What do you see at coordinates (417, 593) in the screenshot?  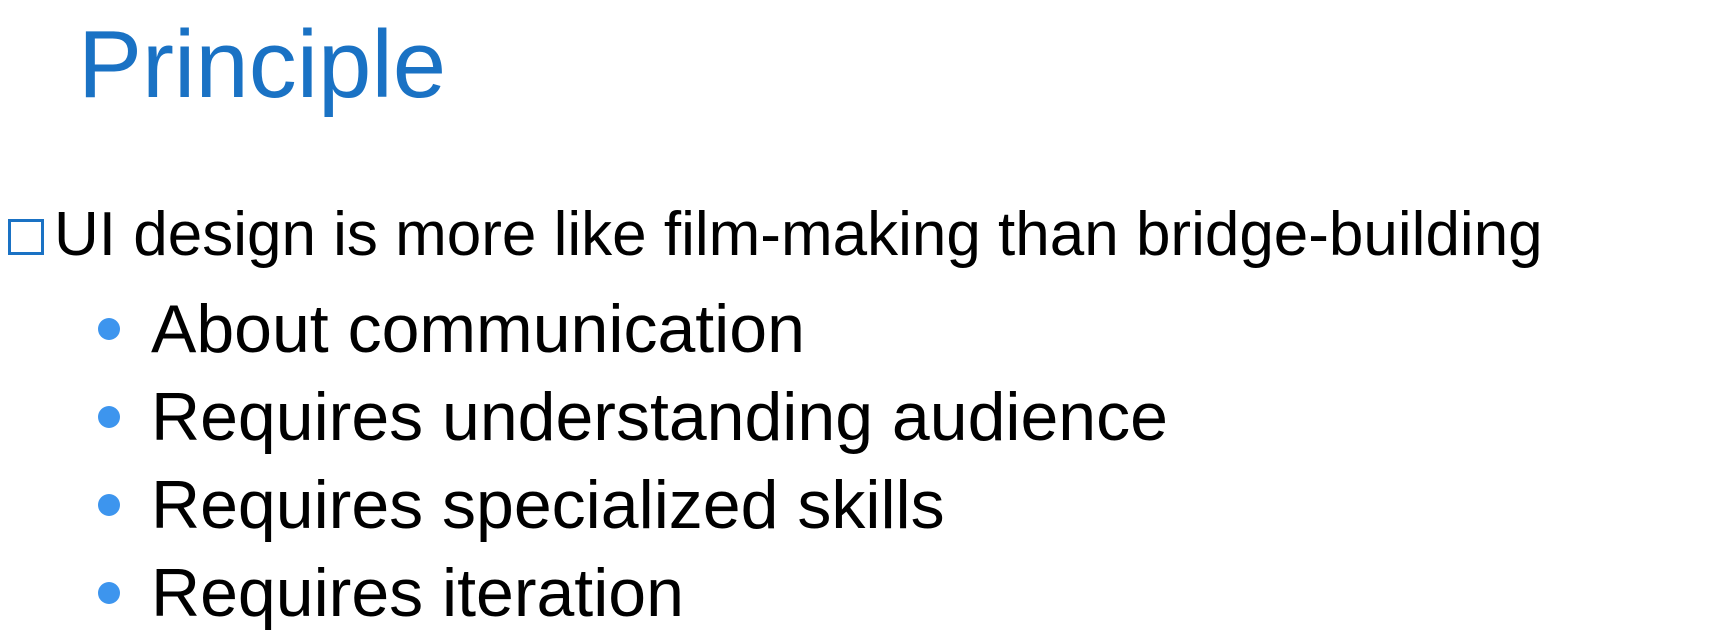 I see `sub-bullet-text: Requires iteration` at bounding box center [417, 593].